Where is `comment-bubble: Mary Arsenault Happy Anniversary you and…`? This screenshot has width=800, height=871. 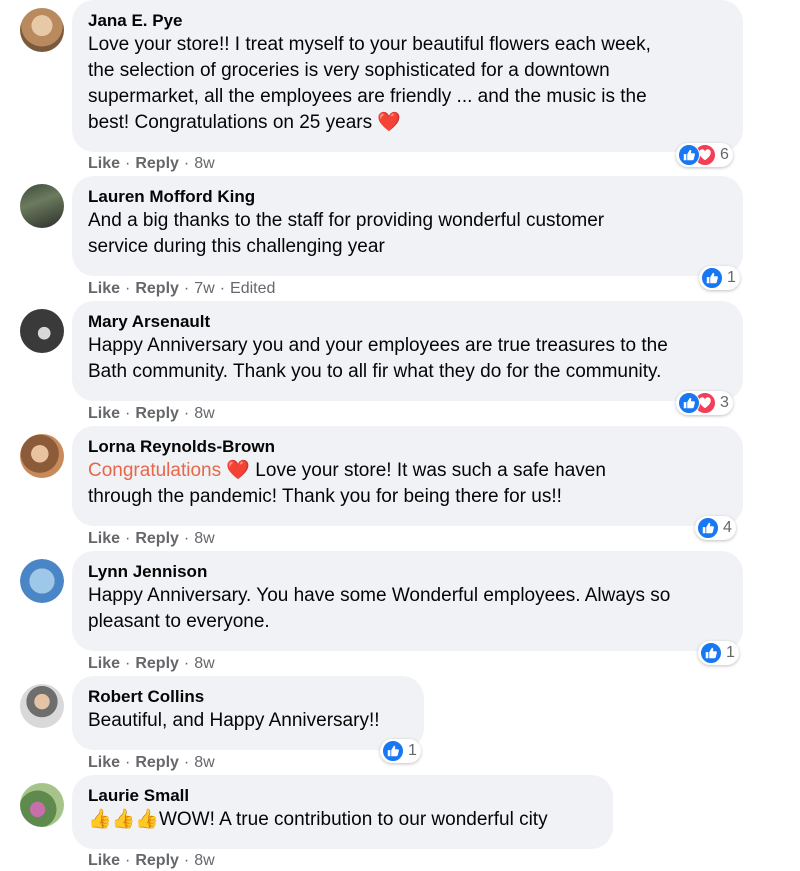 comment-bubble: Mary Arsenault Happy Anniversary you and… is located at coordinates (407, 351).